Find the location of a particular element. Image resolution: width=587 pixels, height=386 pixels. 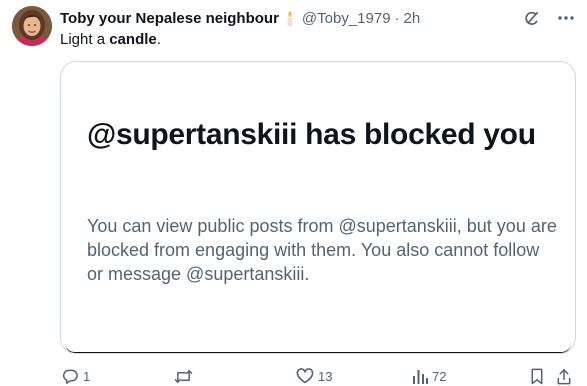

post-time: 2h is located at coordinates (412, 18).